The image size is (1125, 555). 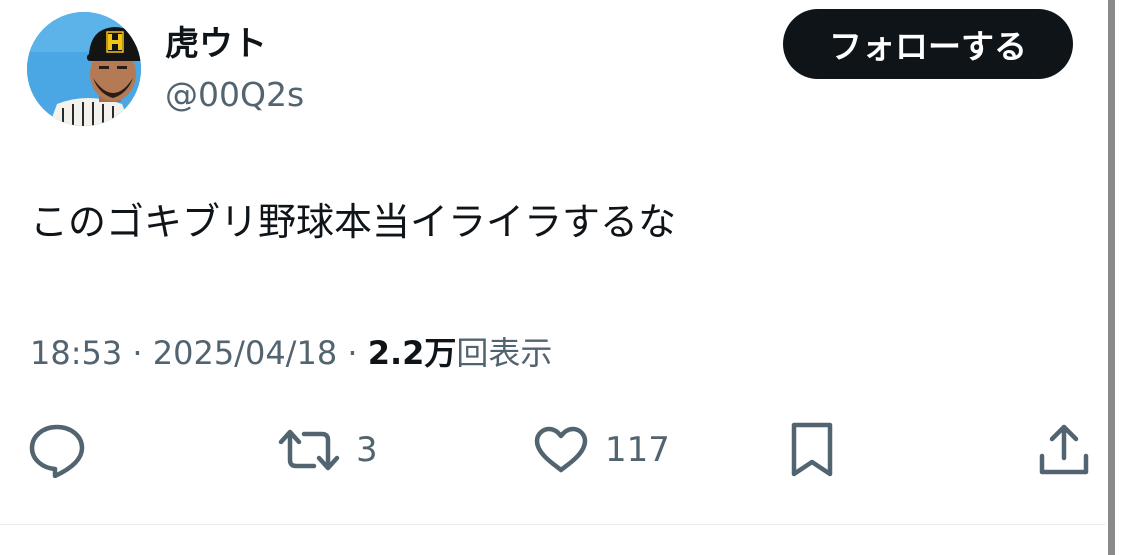 What do you see at coordinates (245, 353) in the screenshot?
I see `tweet-date: 2025/04/18` at bounding box center [245, 353].